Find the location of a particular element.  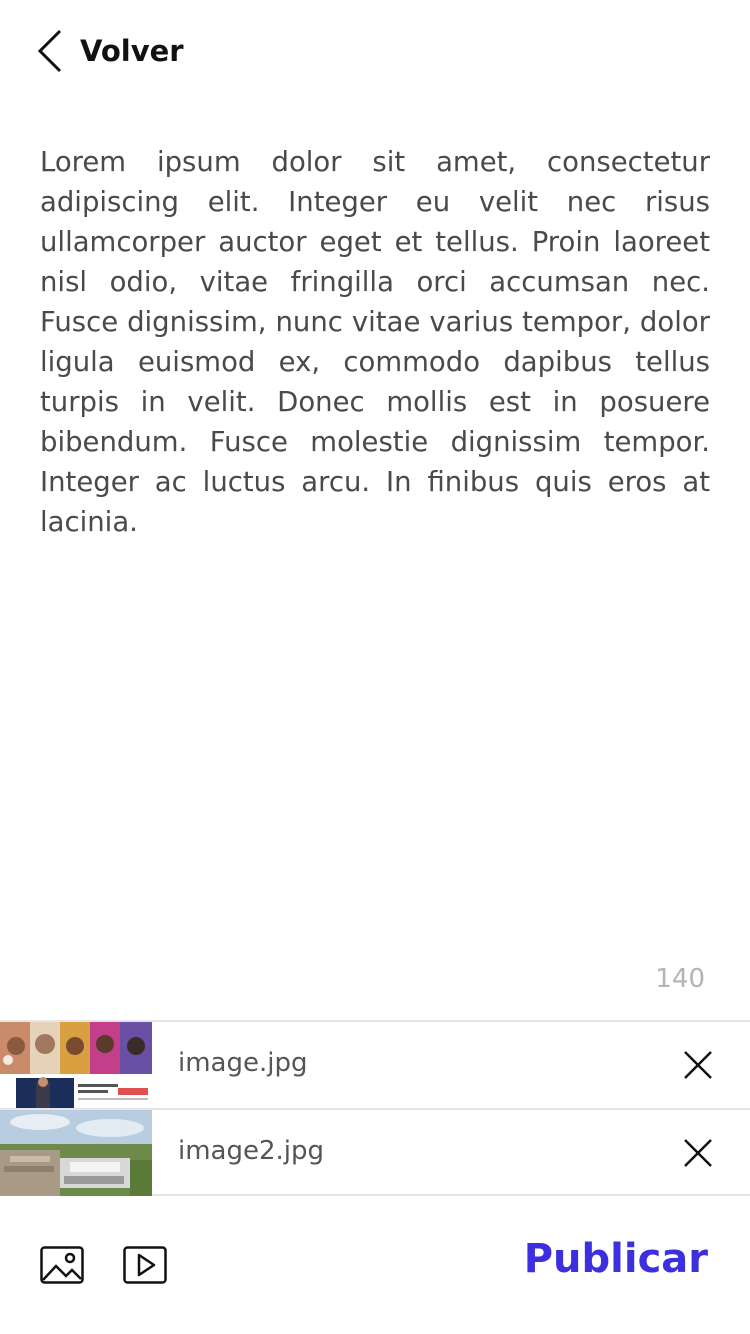

attachments-list: image.jpg image2.jpg is located at coordinates (375, 1108).